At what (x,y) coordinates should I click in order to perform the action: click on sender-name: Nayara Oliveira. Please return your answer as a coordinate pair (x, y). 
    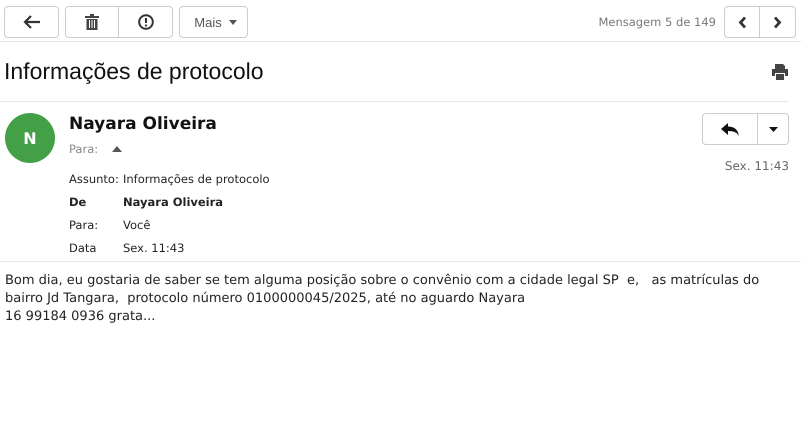
    Looking at the image, I should click on (143, 124).